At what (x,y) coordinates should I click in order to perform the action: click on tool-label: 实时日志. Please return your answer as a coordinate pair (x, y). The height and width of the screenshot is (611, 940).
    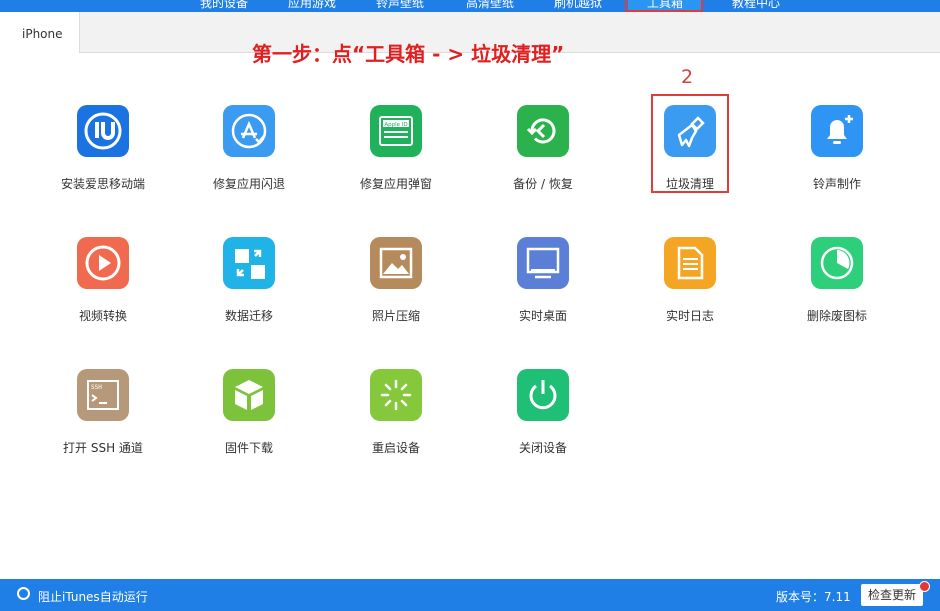
    Looking at the image, I should click on (689, 316).